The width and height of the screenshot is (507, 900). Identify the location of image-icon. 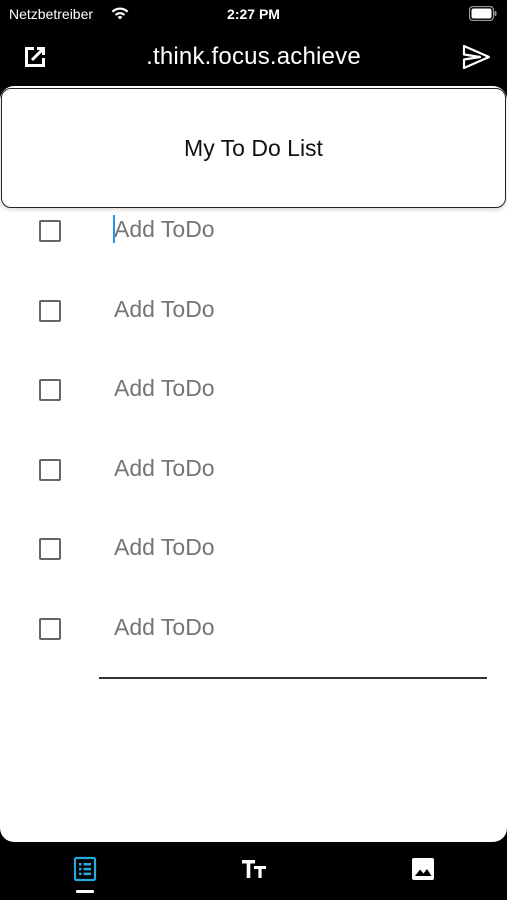
(423, 869).